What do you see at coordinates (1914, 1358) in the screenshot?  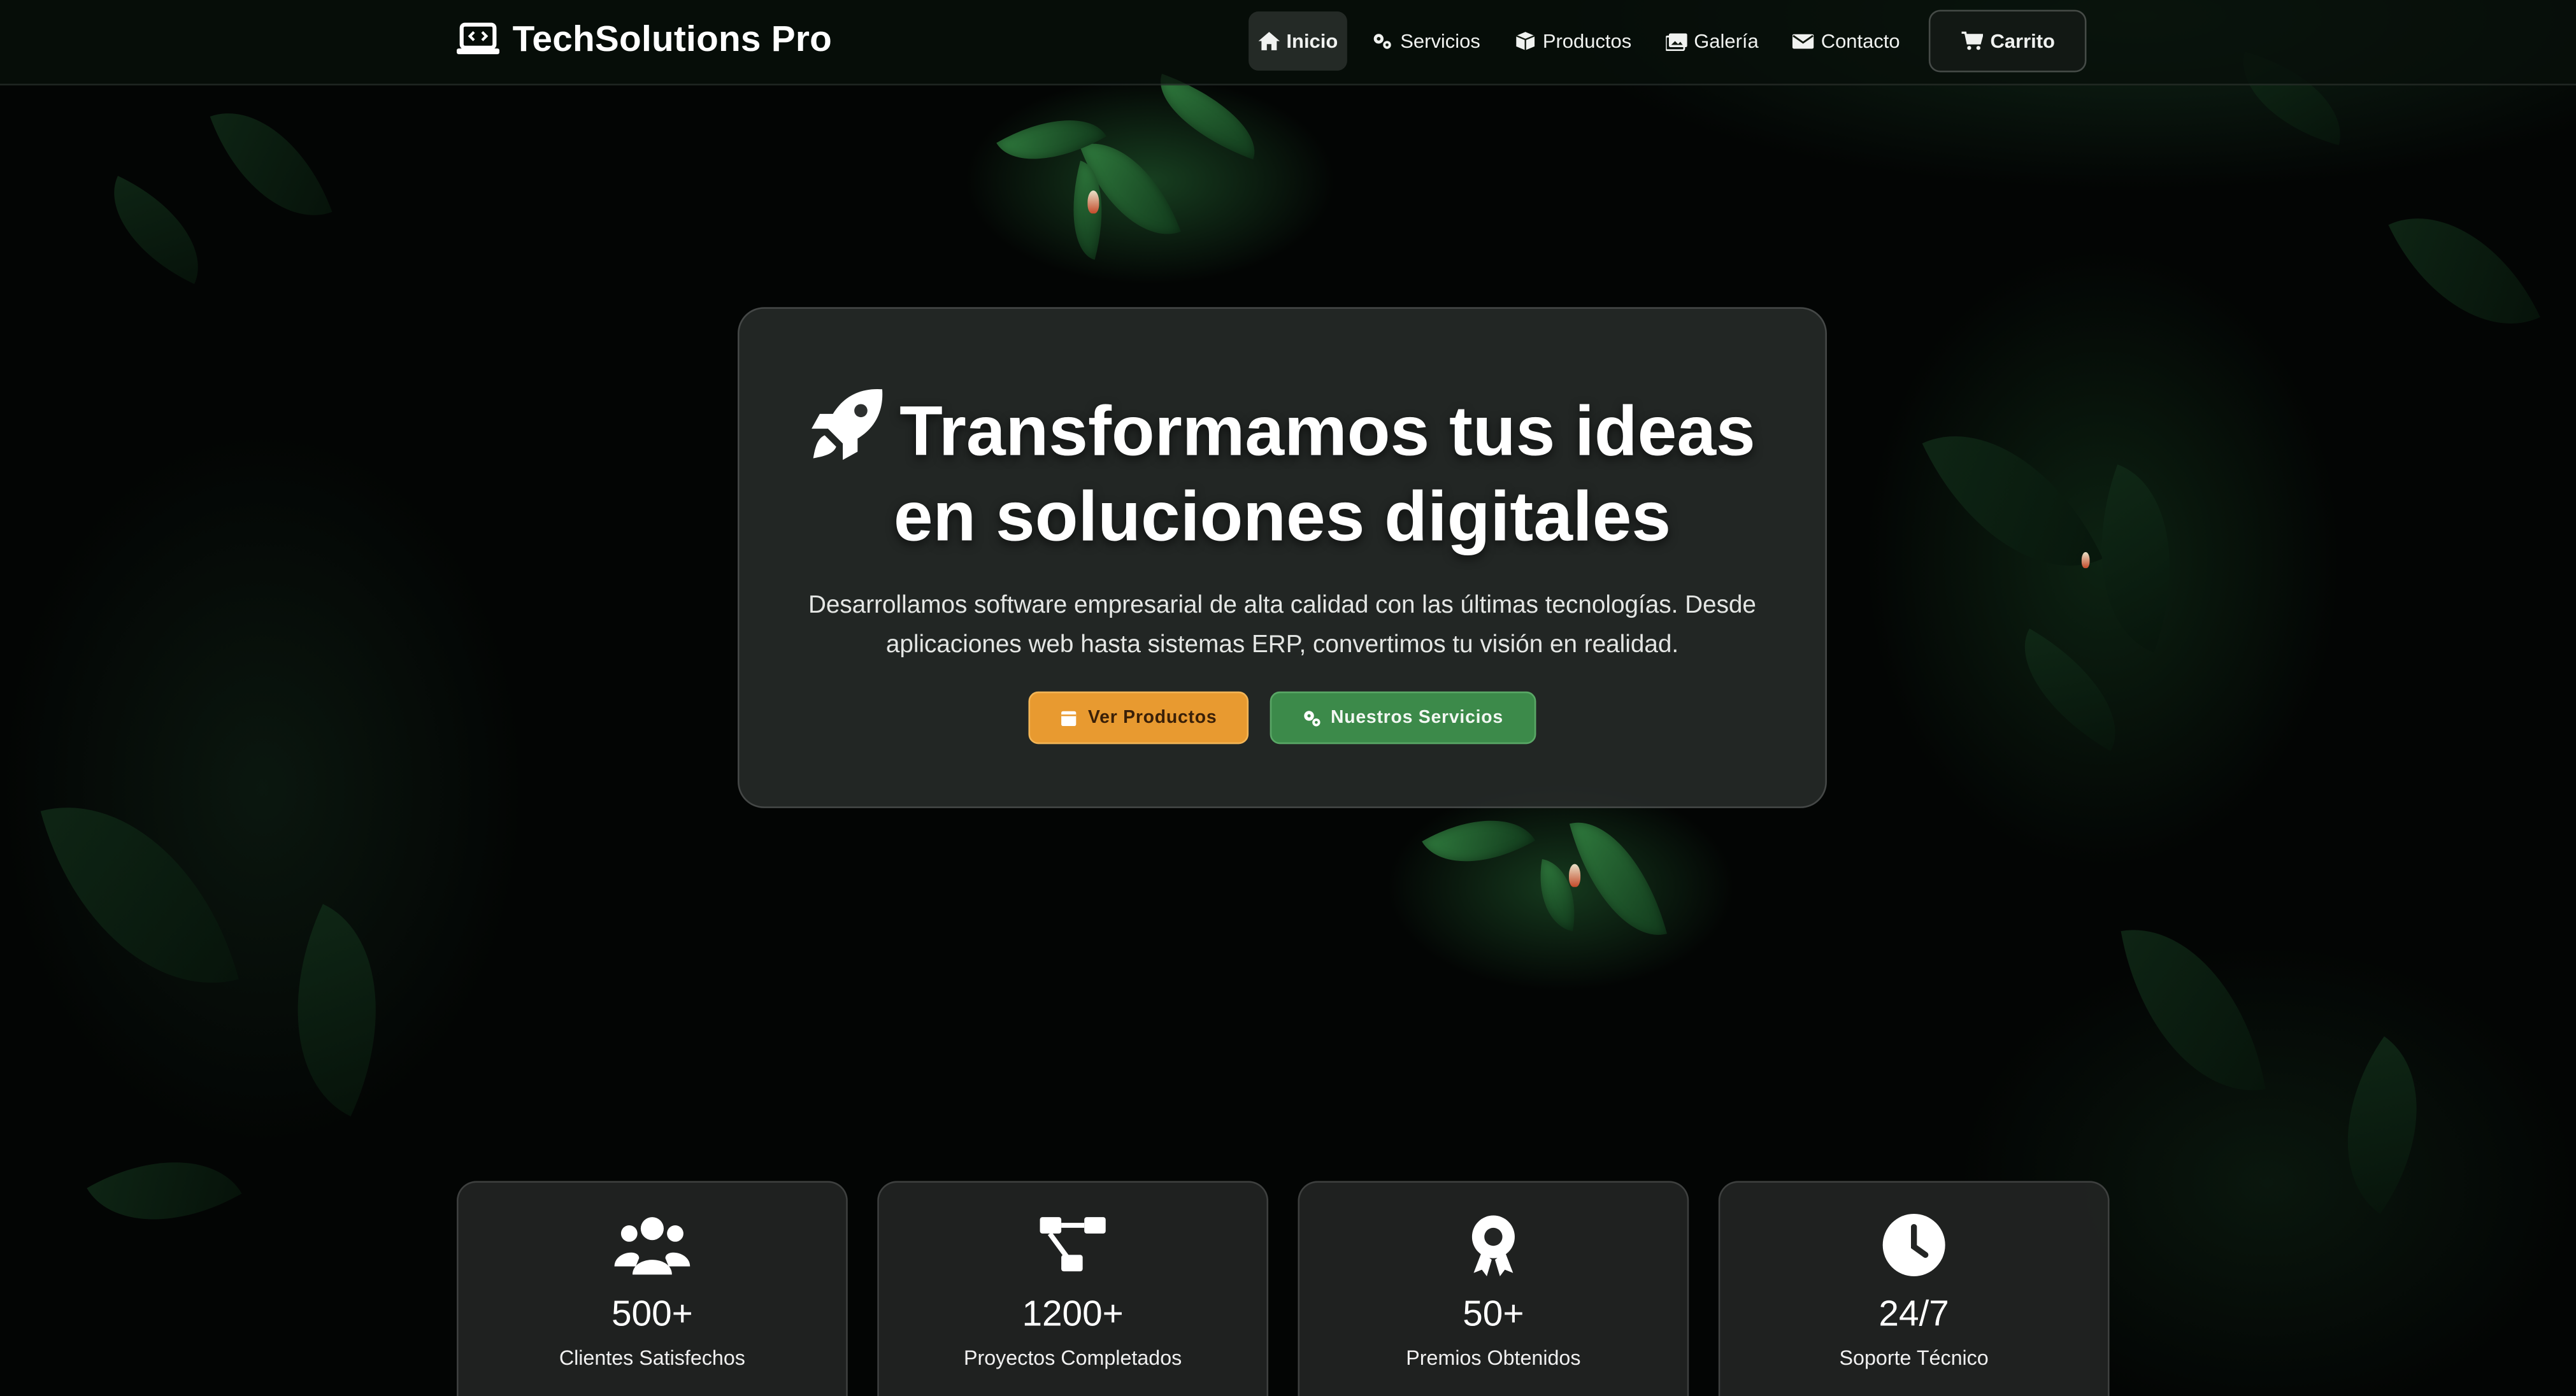 I see `stat-label: Soporte Técnico` at bounding box center [1914, 1358].